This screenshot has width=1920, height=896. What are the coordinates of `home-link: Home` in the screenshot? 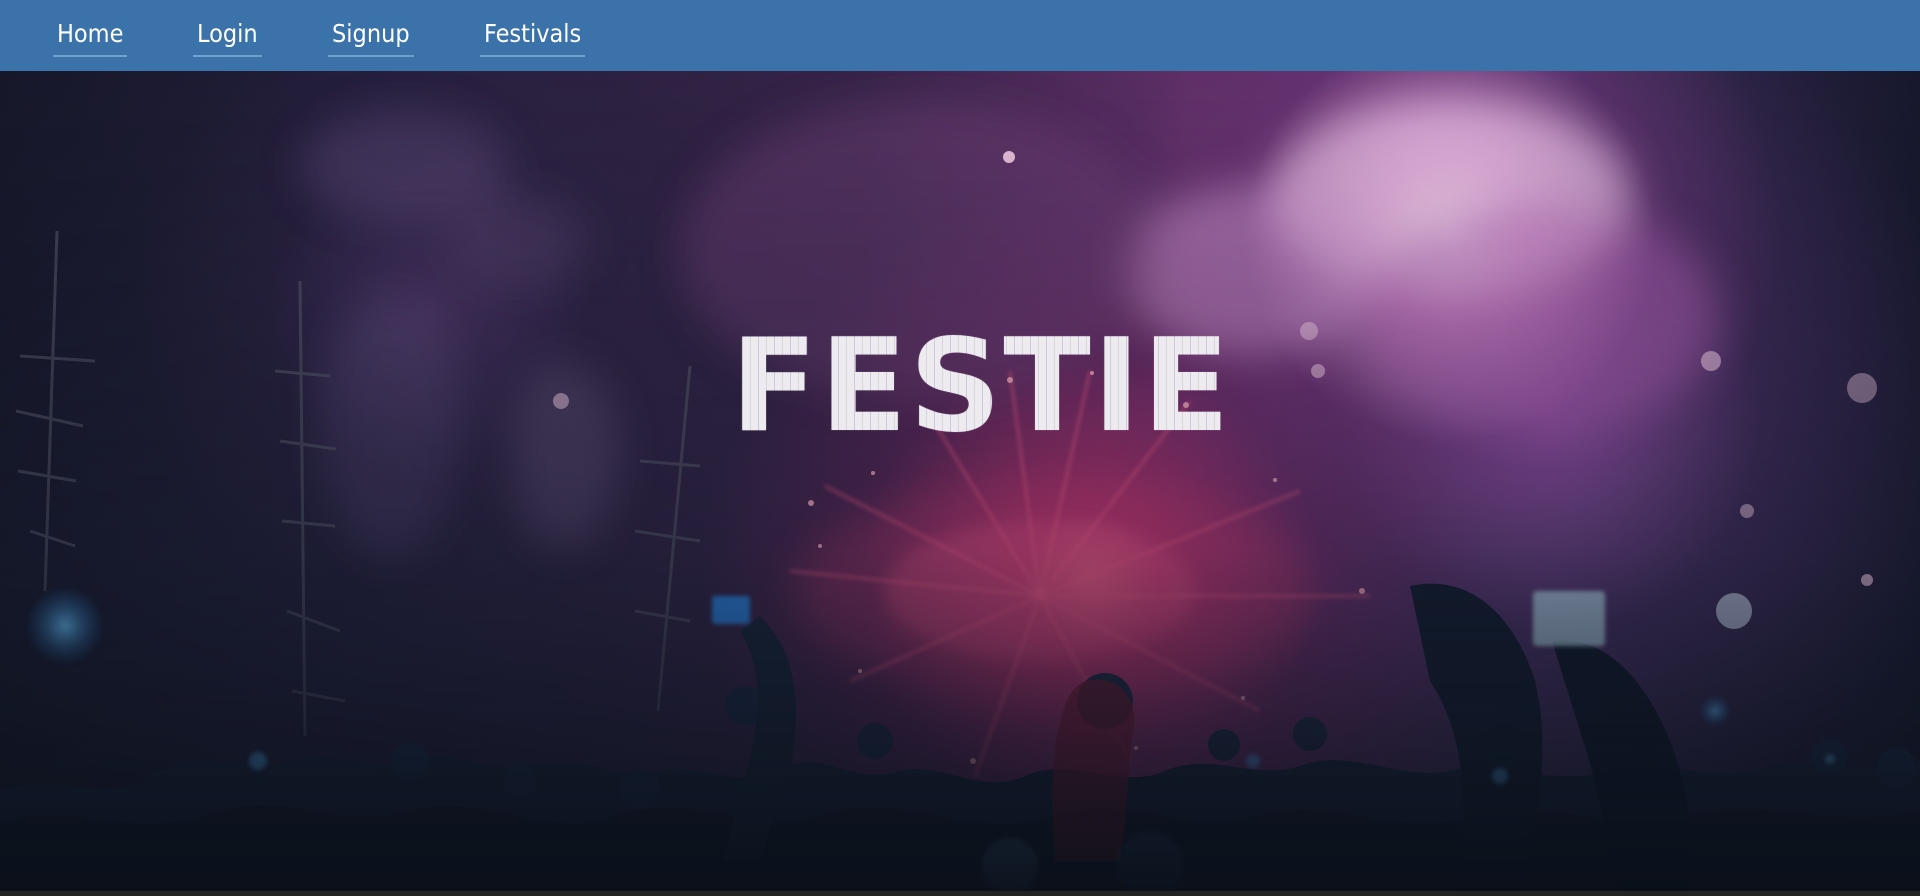 It's located at (90, 35).